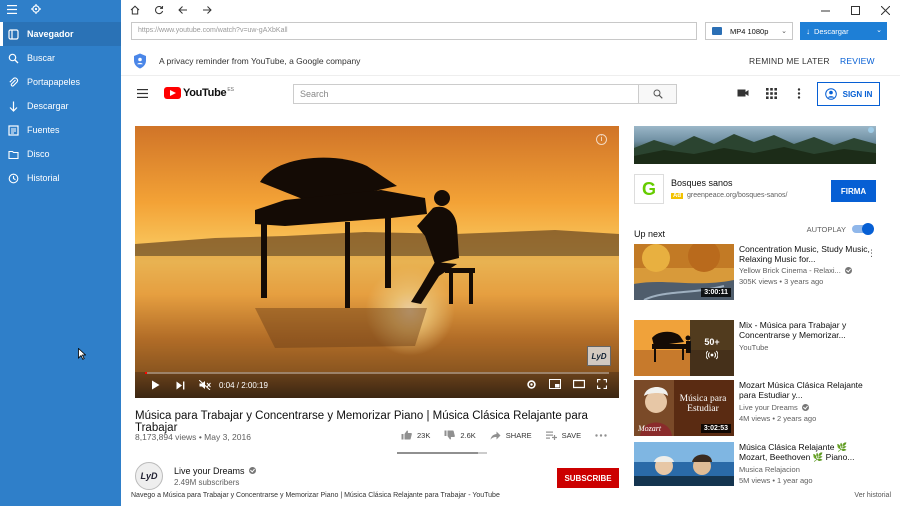 Image resolution: width=900 pixels, height=506 pixels. I want to click on thumbnail-caption: Música para Estudiar, so click(703, 404).